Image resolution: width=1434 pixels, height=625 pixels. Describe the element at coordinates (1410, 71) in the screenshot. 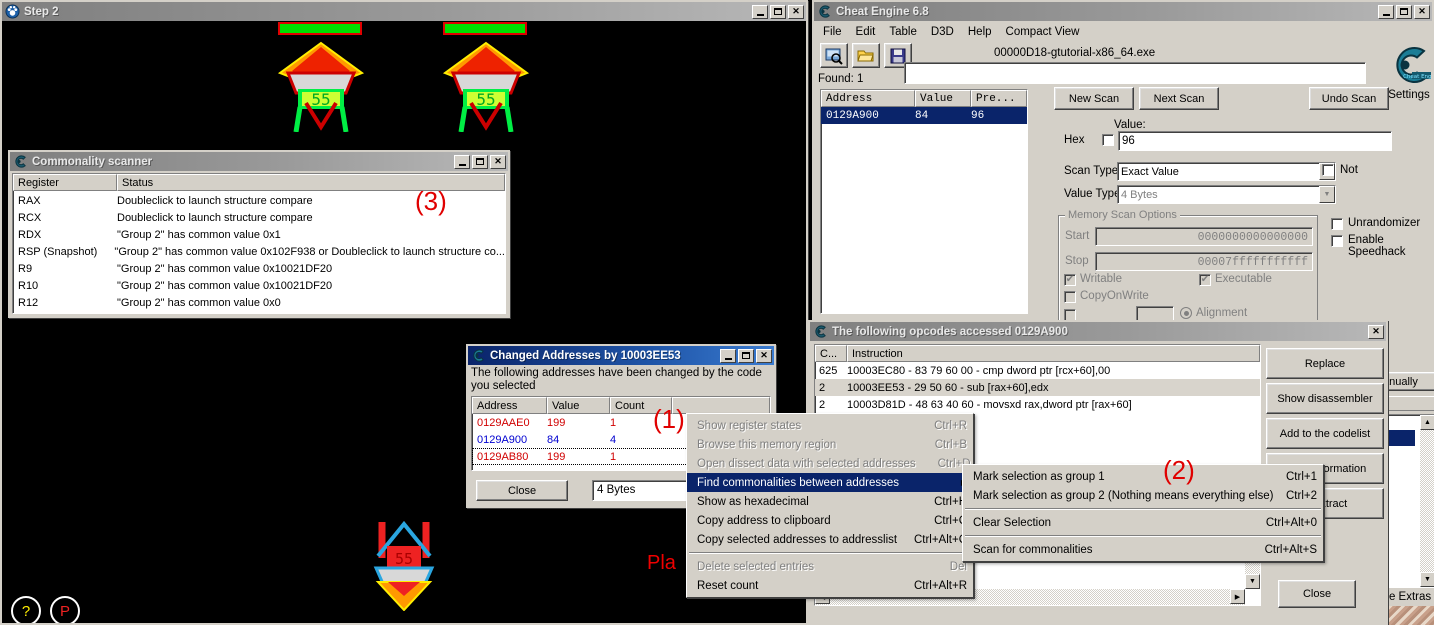

I see `ce-logo-block: Cheat Engine Settings` at that location.